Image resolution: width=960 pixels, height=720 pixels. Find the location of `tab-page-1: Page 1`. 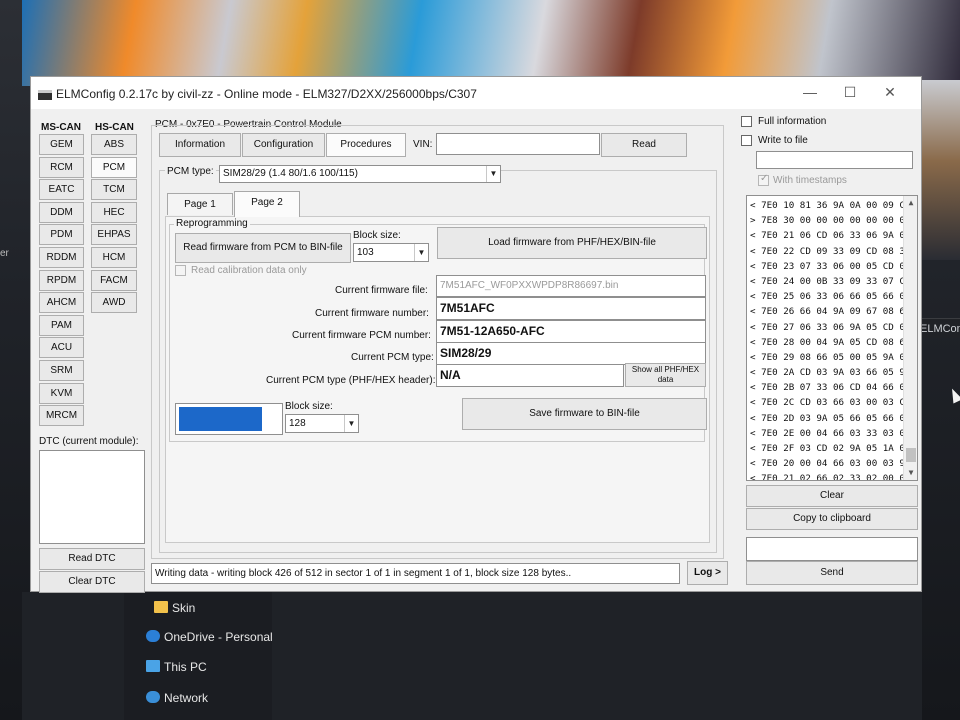

tab-page-1: Page 1 is located at coordinates (200, 204).